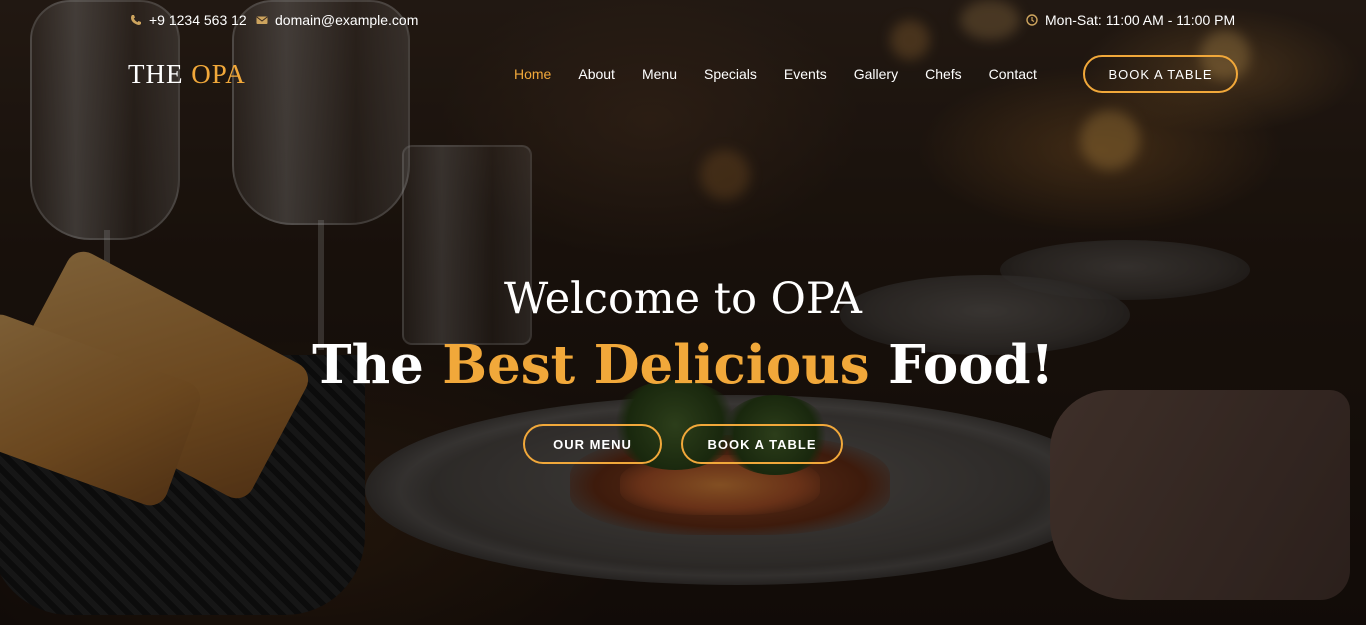 The height and width of the screenshot is (625, 1366). I want to click on contact-phone: +9 1234 563 12, so click(188, 20).